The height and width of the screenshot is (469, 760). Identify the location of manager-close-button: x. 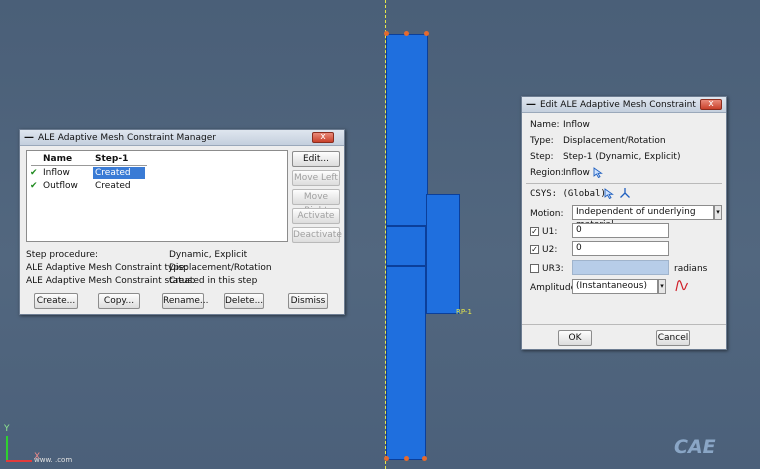
(323, 137).